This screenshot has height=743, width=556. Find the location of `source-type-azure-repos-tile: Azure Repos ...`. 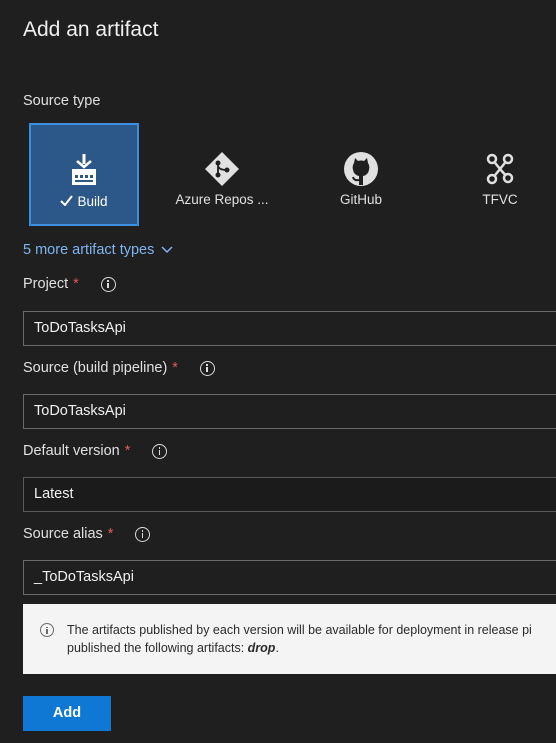

source-type-azure-repos-tile: Azure Repos ... is located at coordinates (222, 174).